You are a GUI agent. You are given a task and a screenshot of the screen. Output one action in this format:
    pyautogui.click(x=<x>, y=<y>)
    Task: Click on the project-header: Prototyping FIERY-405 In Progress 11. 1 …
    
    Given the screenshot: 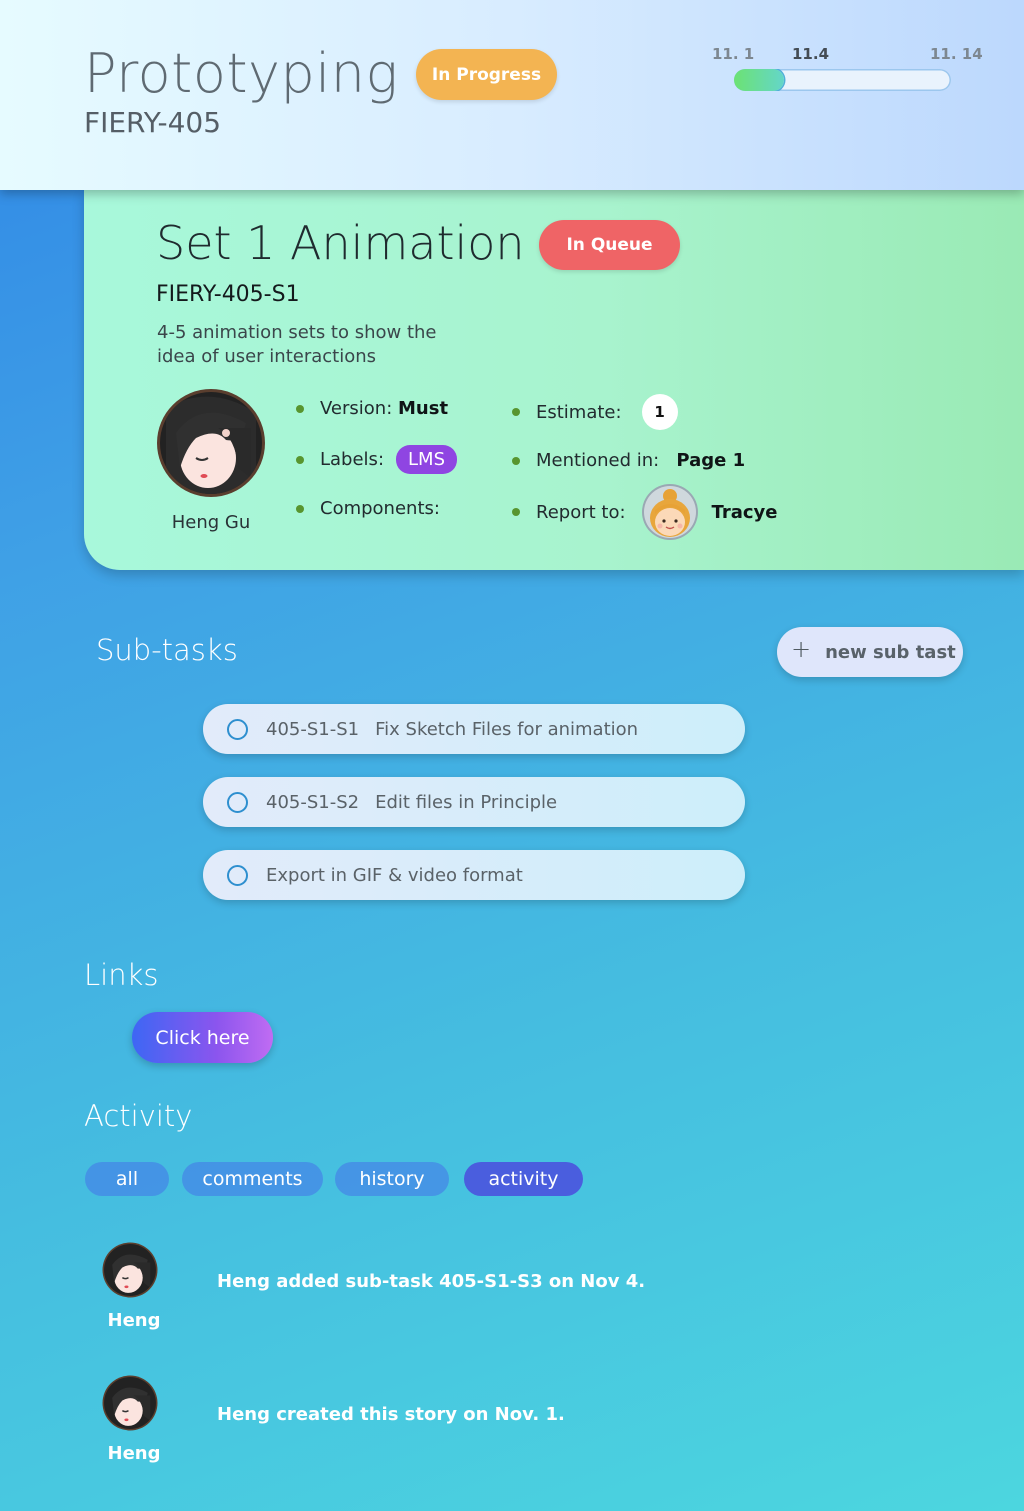 What is the action you would take?
    pyautogui.click(x=512, y=95)
    